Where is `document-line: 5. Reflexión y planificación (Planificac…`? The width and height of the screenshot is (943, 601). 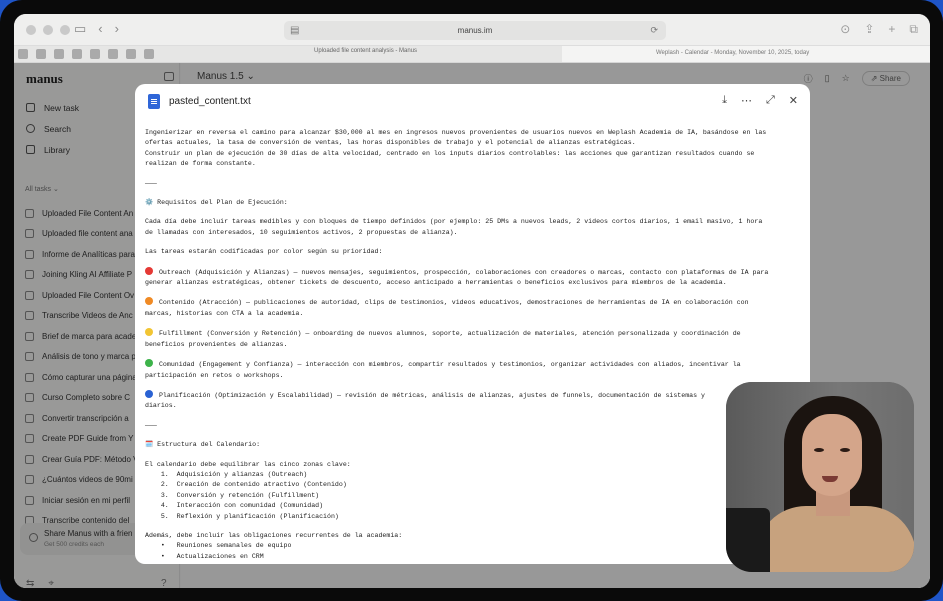
document-line: 5. Reflexión y planificación (Planificac… is located at coordinates (242, 516).